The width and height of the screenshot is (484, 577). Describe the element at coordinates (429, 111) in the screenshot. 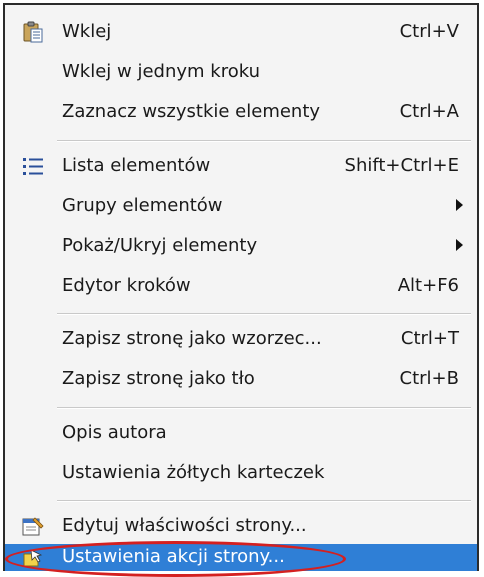

I see `menu-item-shortcut: Ctrl+A` at that location.